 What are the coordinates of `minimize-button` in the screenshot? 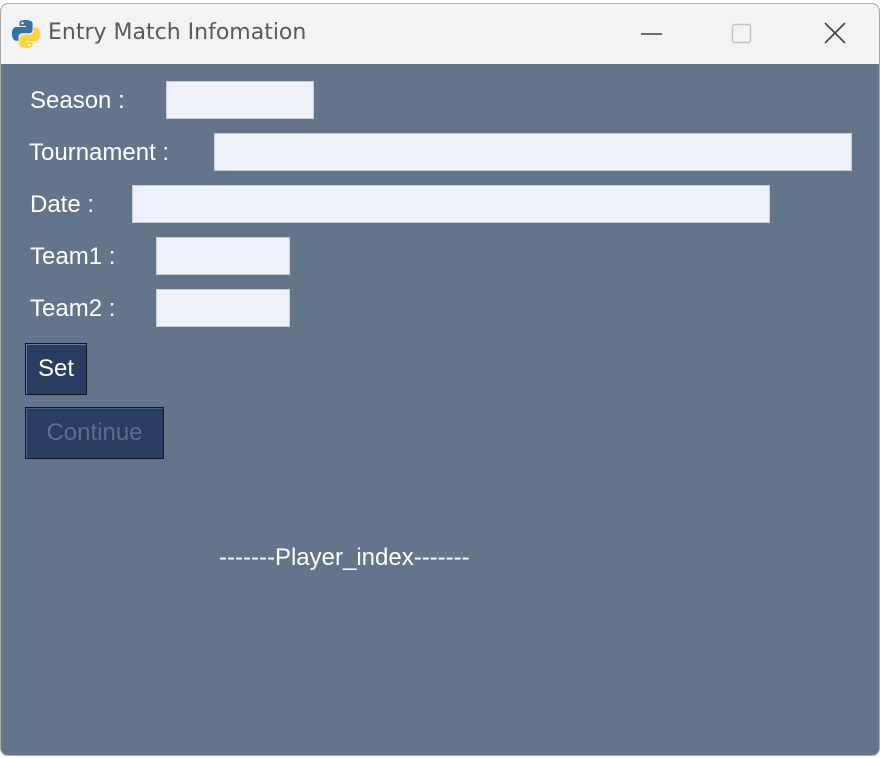 It's located at (651, 34).